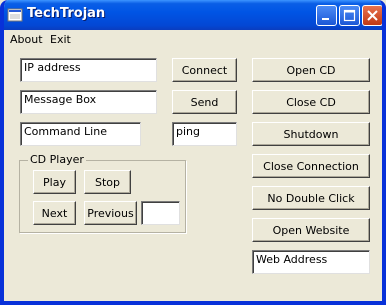 The height and width of the screenshot is (305, 386). I want to click on send-button: Send, so click(204, 102).